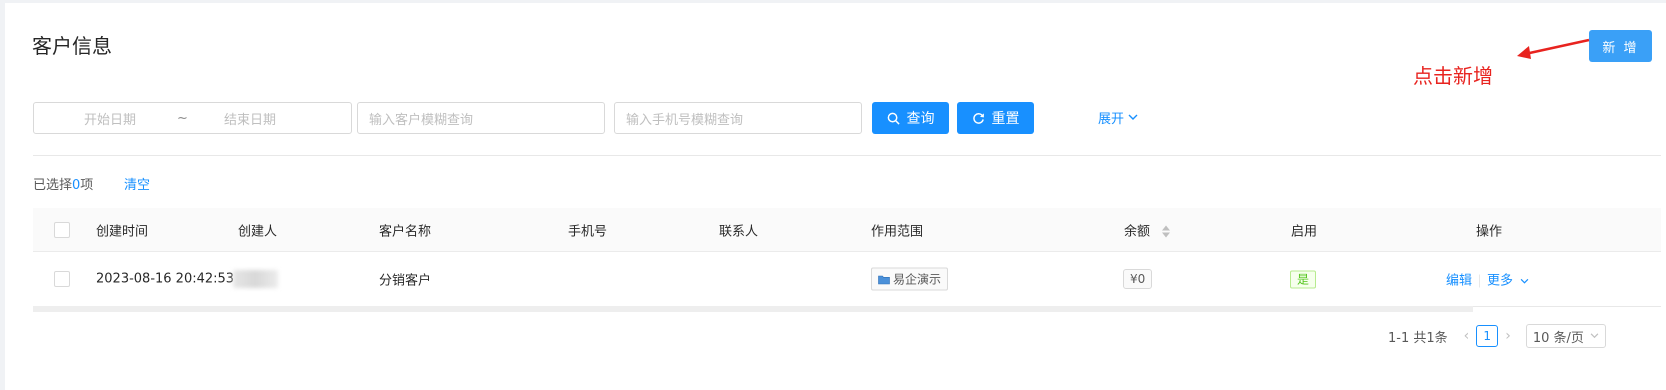 Image resolution: width=1666 pixels, height=390 pixels. I want to click on reset-button: 重置, so click(995, 118).